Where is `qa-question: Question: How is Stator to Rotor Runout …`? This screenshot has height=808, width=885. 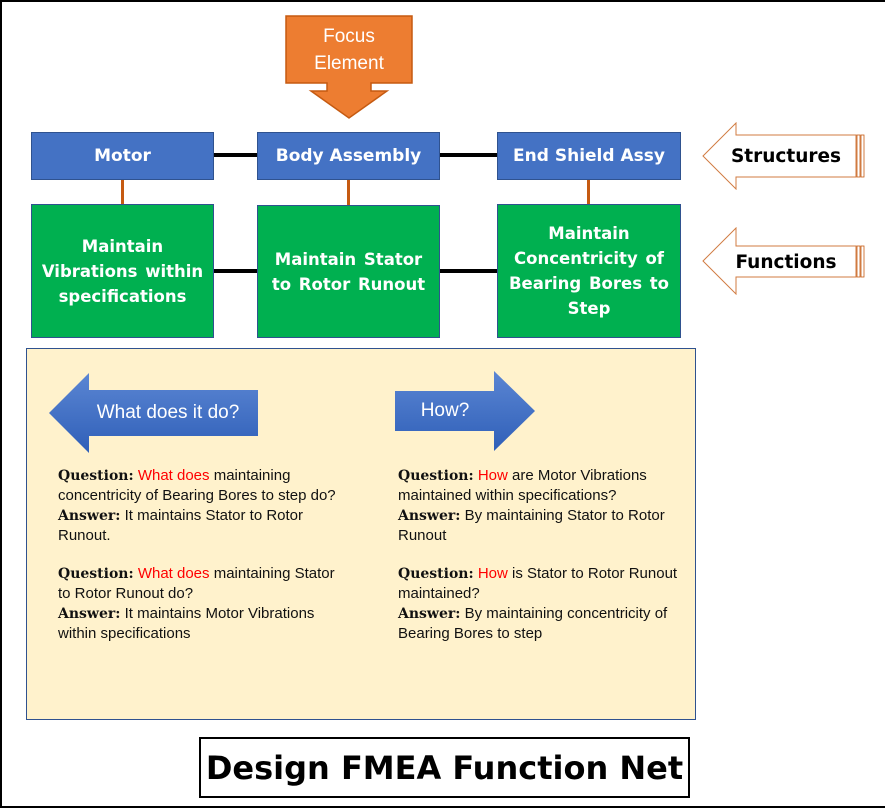 qa-question: Question: How is Stator to Rotor Runout … is located at coordinates (538, 584).